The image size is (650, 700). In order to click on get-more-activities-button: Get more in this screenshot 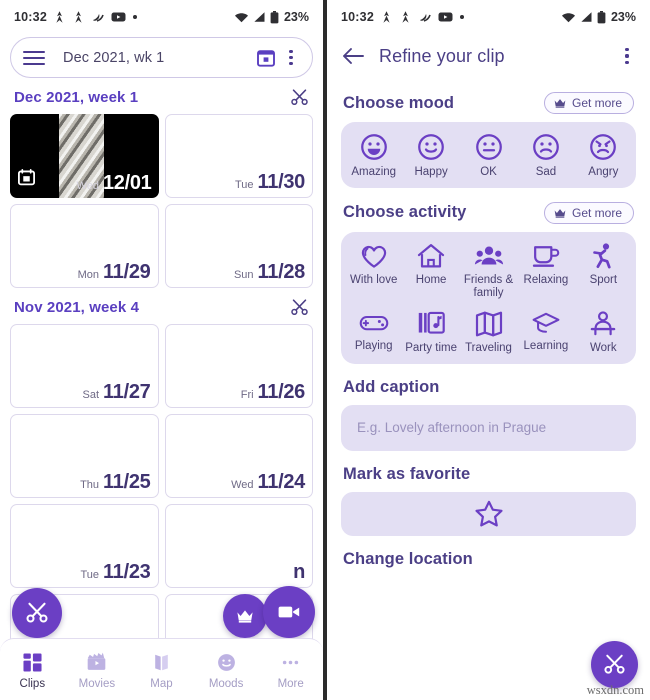, I will do `click(588, 212)`.